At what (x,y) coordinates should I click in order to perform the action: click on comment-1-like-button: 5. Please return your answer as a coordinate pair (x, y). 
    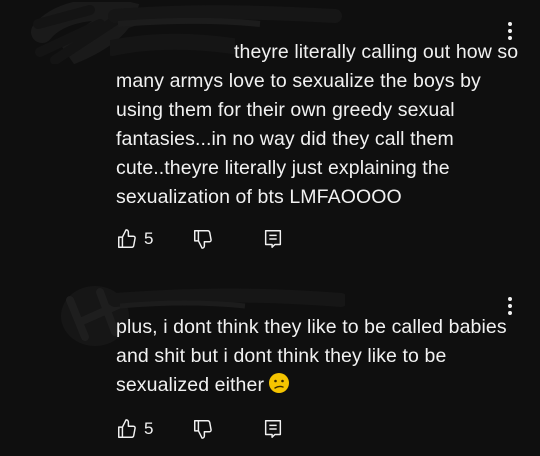
    Looking at the image, I should click on (134, 239).